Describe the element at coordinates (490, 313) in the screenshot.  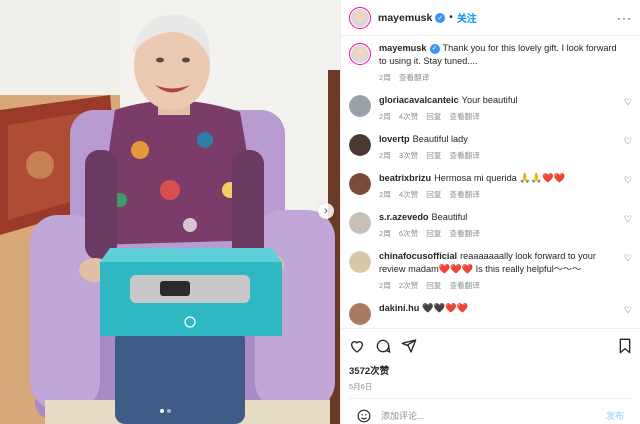
I see `comment-item: dakini.hu 🖤🖤❤️❤️ ♡` at that location.